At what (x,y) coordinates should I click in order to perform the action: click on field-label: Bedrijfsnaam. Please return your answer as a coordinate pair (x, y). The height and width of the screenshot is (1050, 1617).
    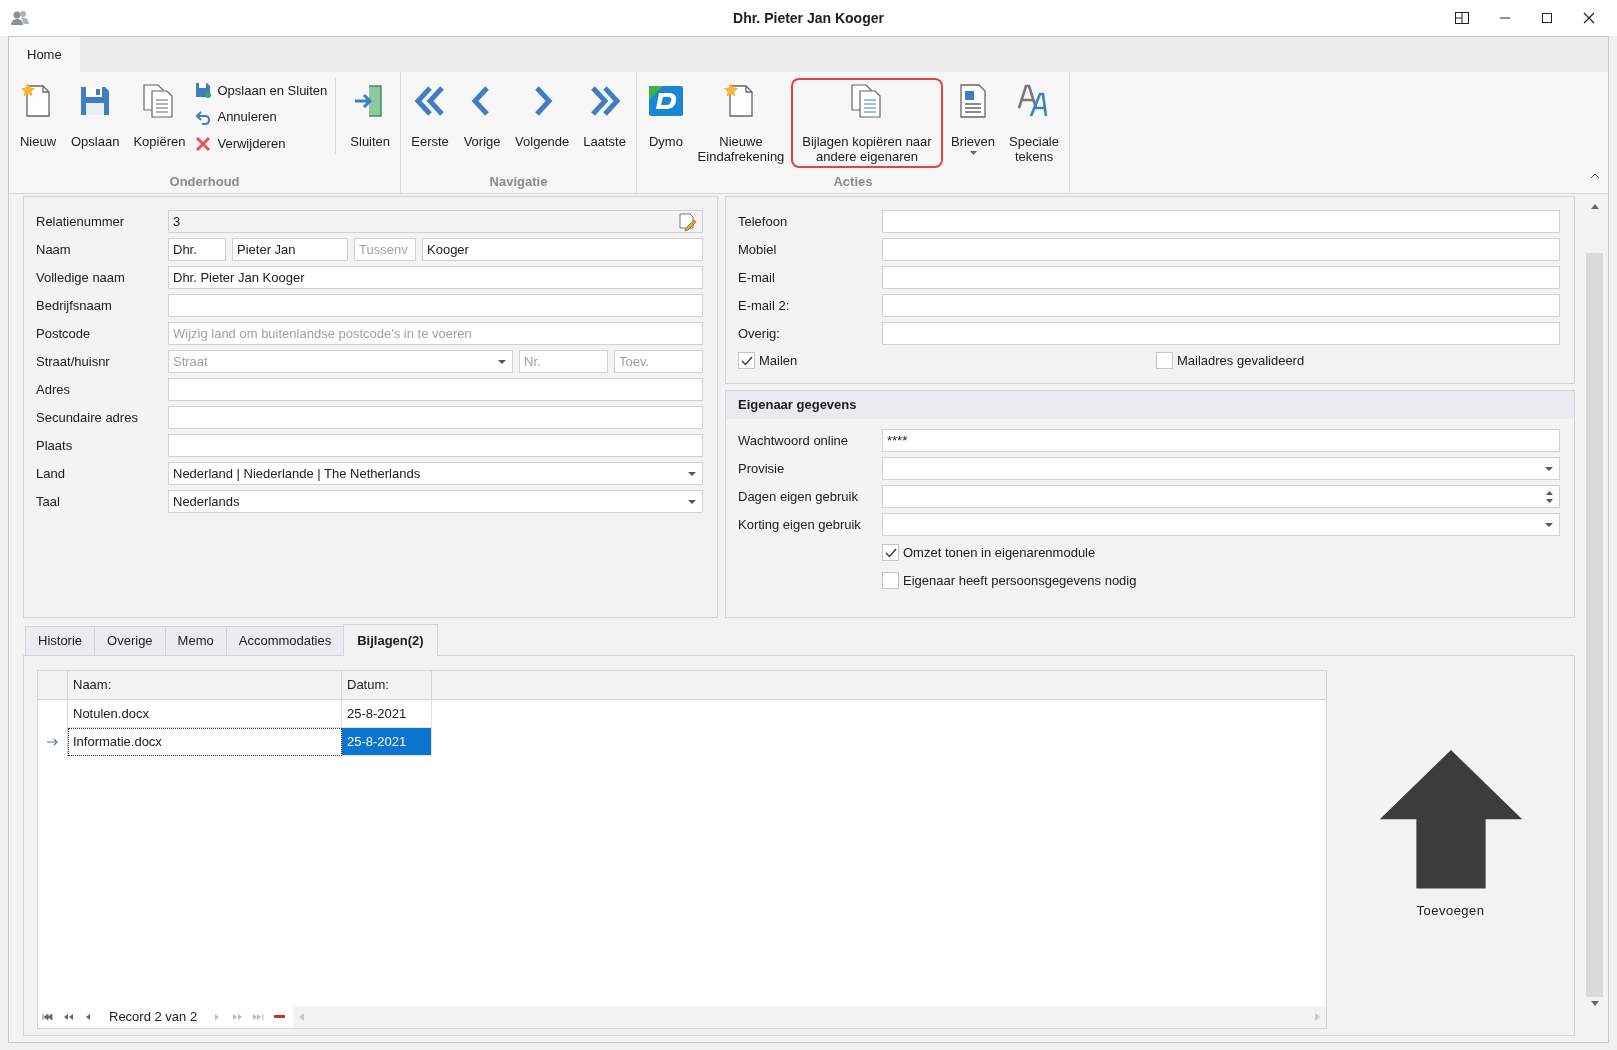
    Looking at the image, I should click on (74, 305).